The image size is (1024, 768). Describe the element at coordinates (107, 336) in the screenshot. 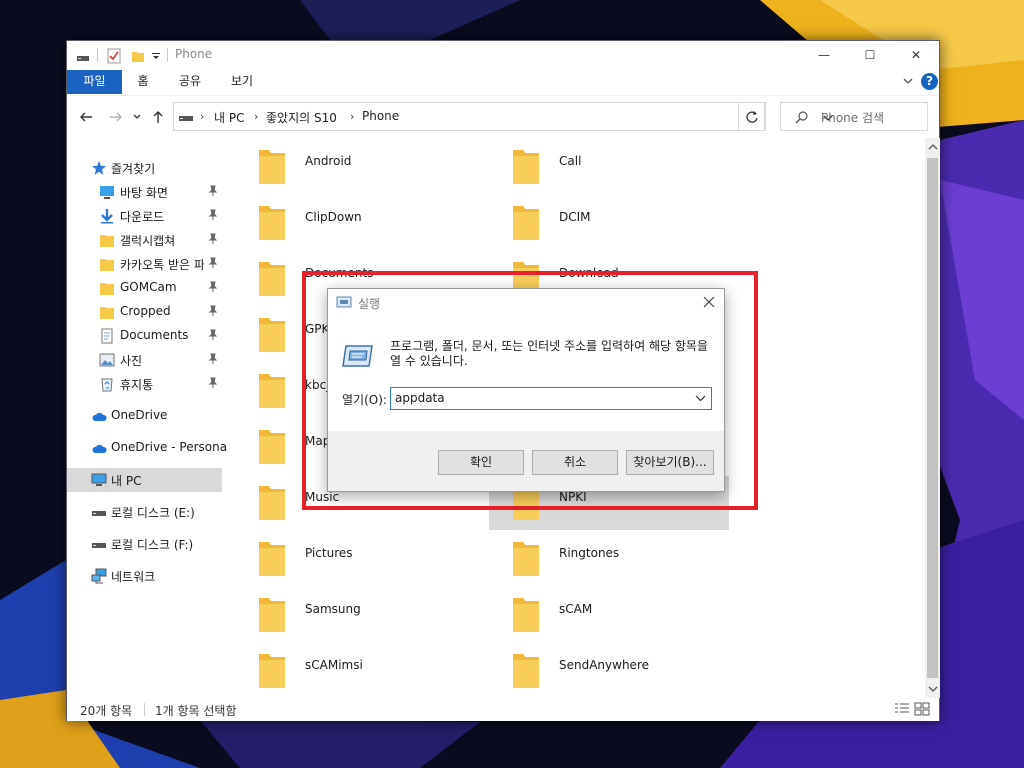

I see `documents-icon` at that location.